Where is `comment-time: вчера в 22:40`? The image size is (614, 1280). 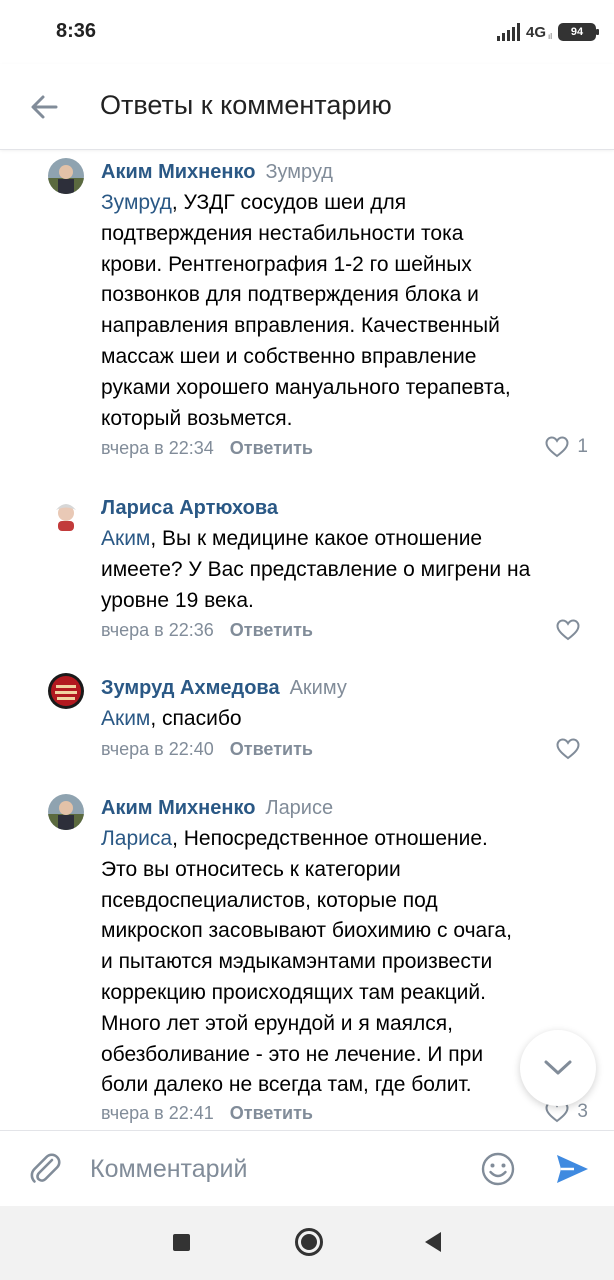 comment-time: вчера в 22:40 is located at coordinates (157, 749).